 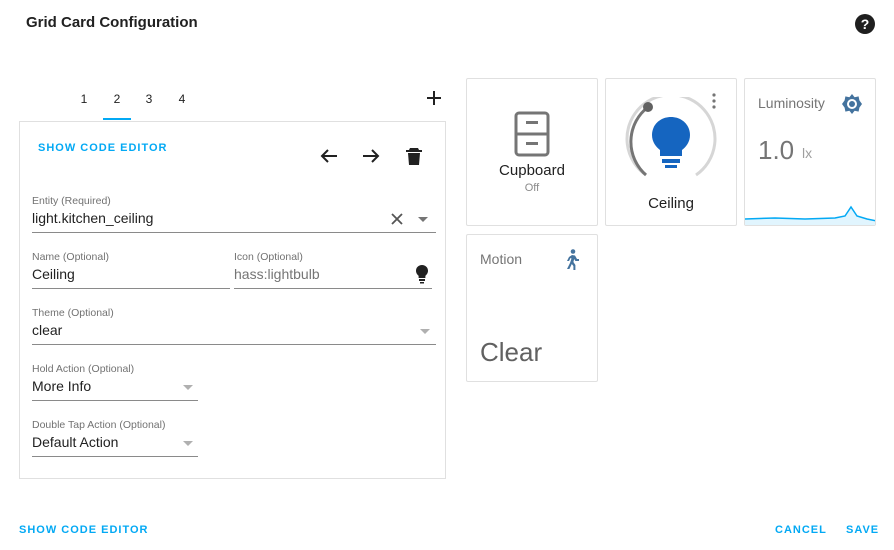 What do you see at coordinates (862, 530) in the screenshot?
I see `save-button: SAVE` at bounding box center [862, 530].